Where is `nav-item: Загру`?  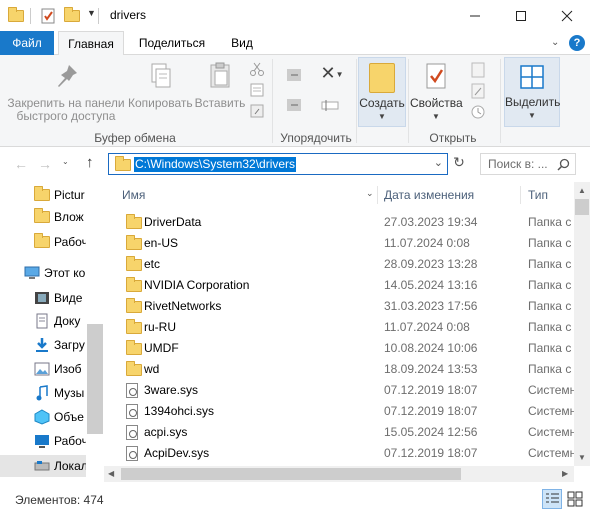 nav-item: Загру is located at coordinates (43, 345).